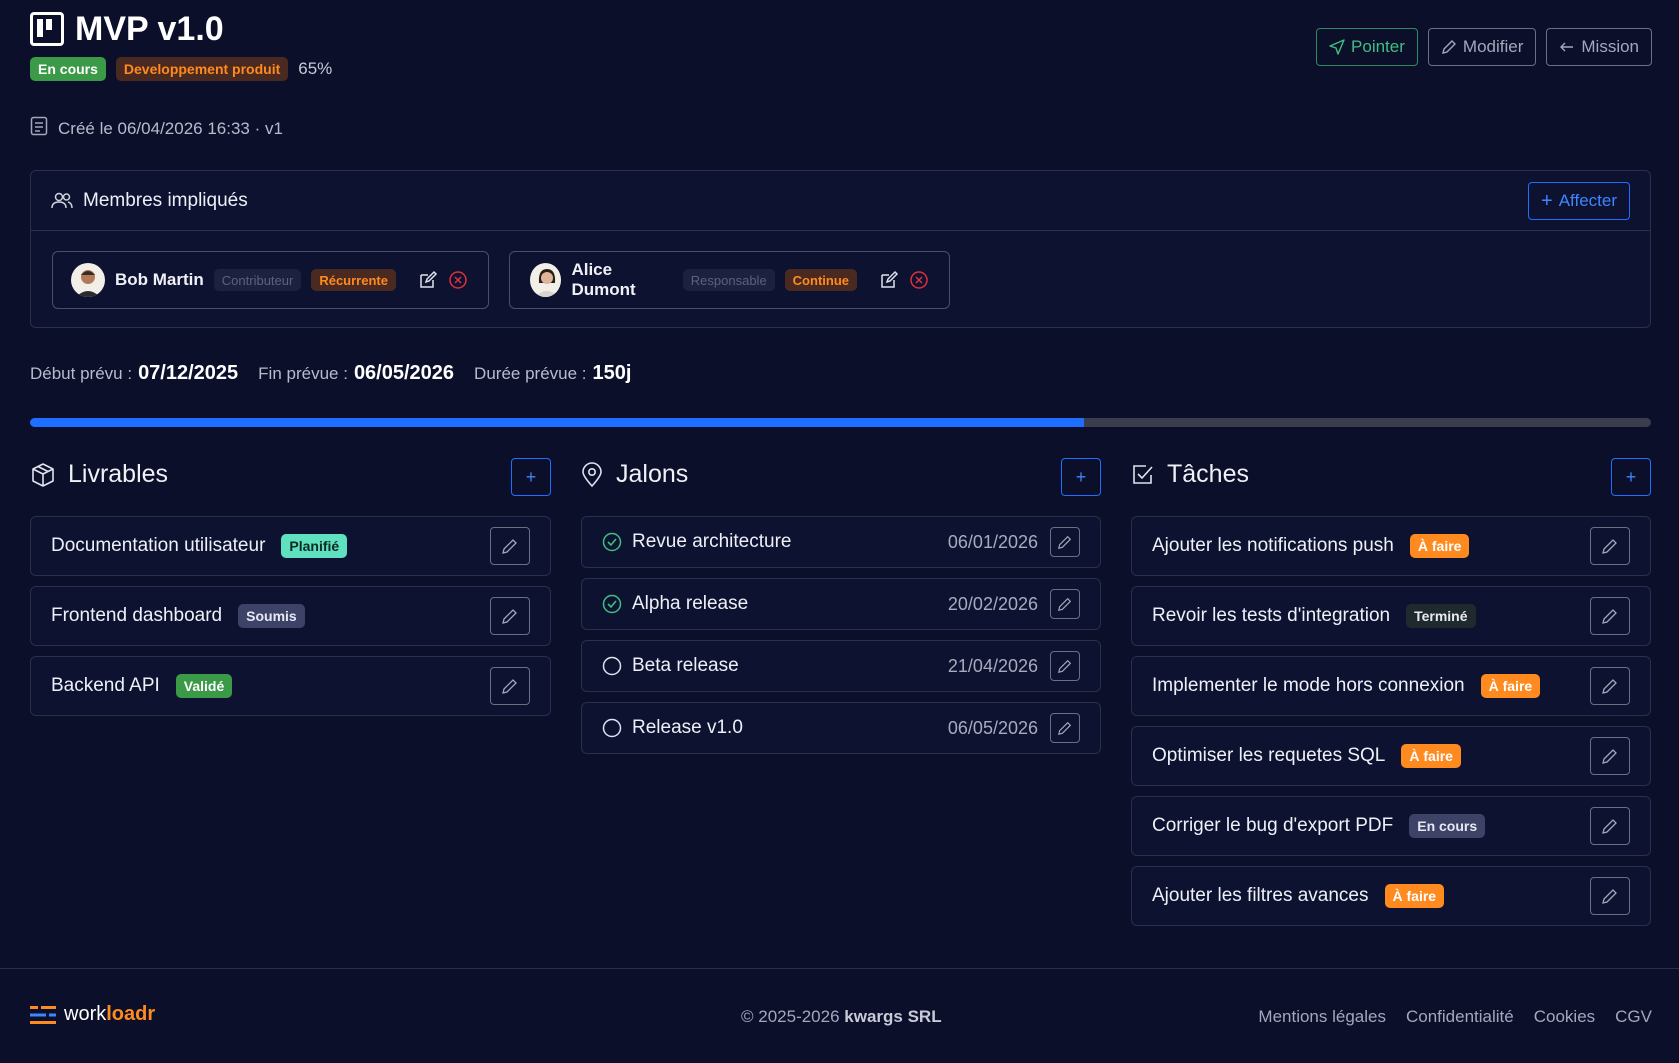 The width and height of the screenshot is (1679, 1063). I want to click on list-item: Revoir les tests d'integration Terminé, so click(1391, 616).